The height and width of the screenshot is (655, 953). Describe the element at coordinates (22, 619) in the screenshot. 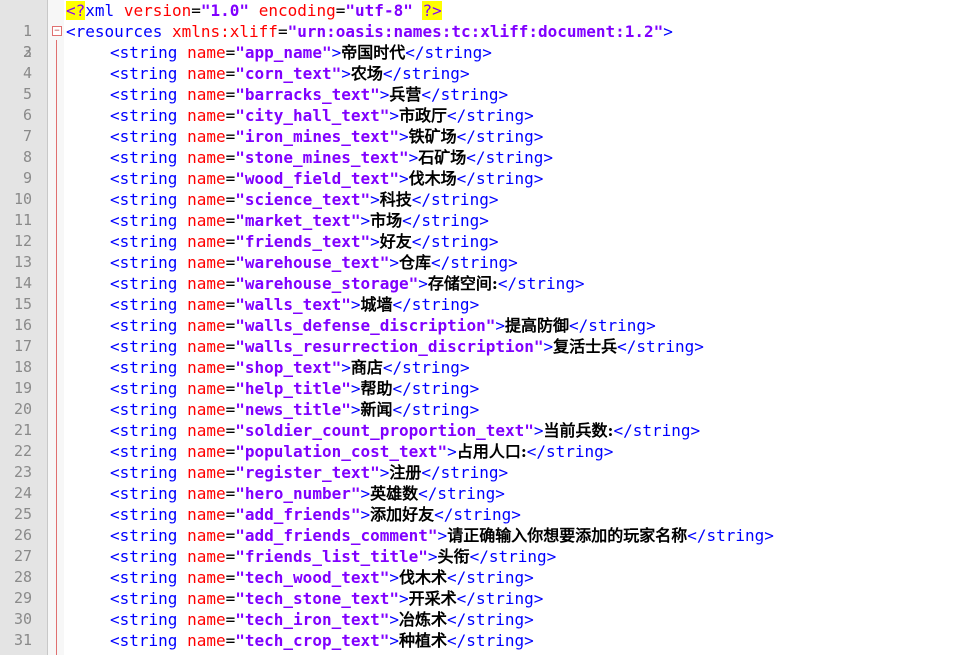

I see `line-number: 30` at that location.